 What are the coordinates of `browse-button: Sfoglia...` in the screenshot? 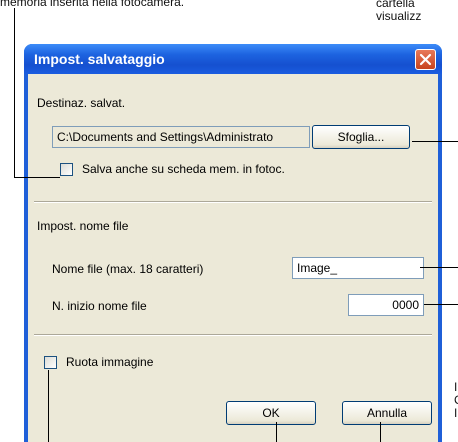 It's located at (361, 137).